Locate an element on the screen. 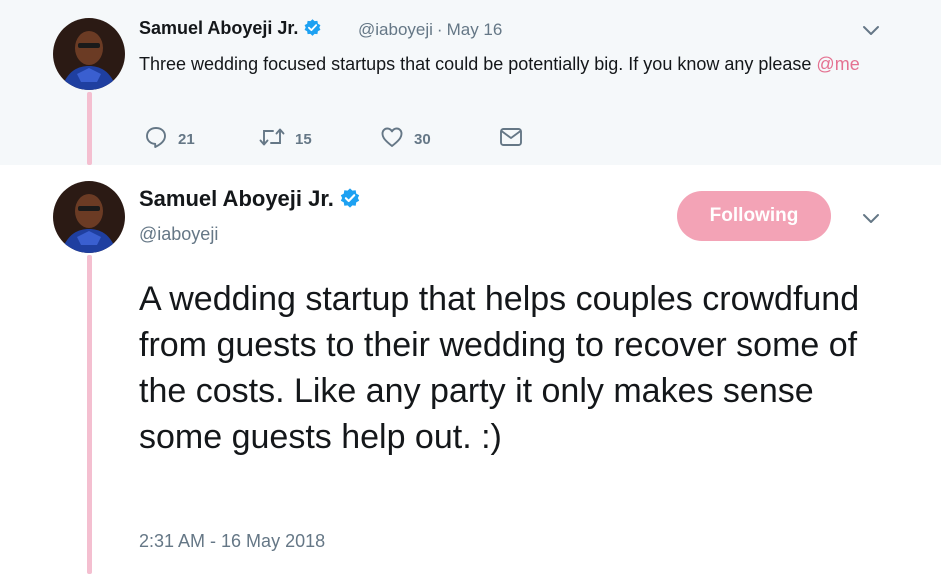 This screenshot has width=941, height=574. retweet-button: 15 is located at coordinates (285, 139).